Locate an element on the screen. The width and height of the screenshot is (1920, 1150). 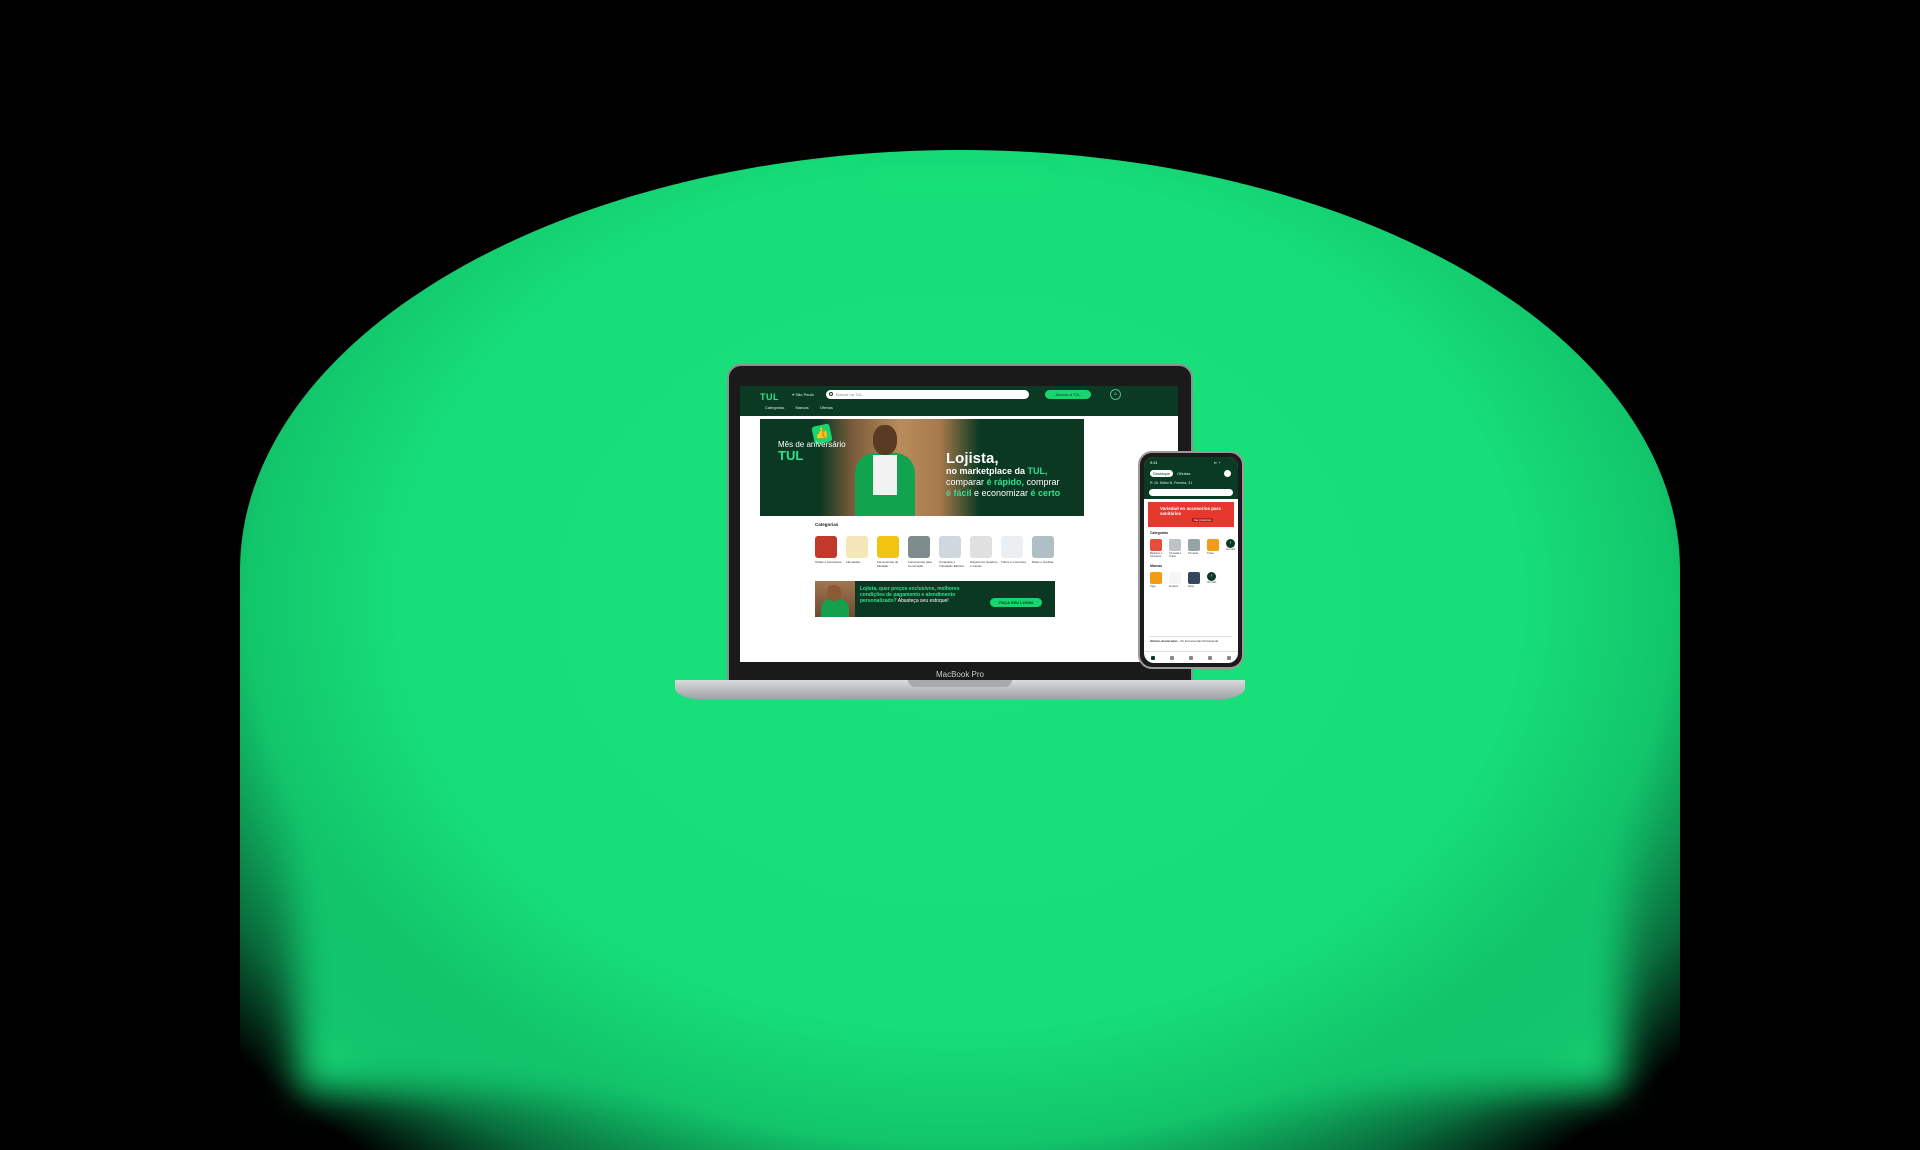
hero-title: Lojista, is located at coordinates (972, 458).